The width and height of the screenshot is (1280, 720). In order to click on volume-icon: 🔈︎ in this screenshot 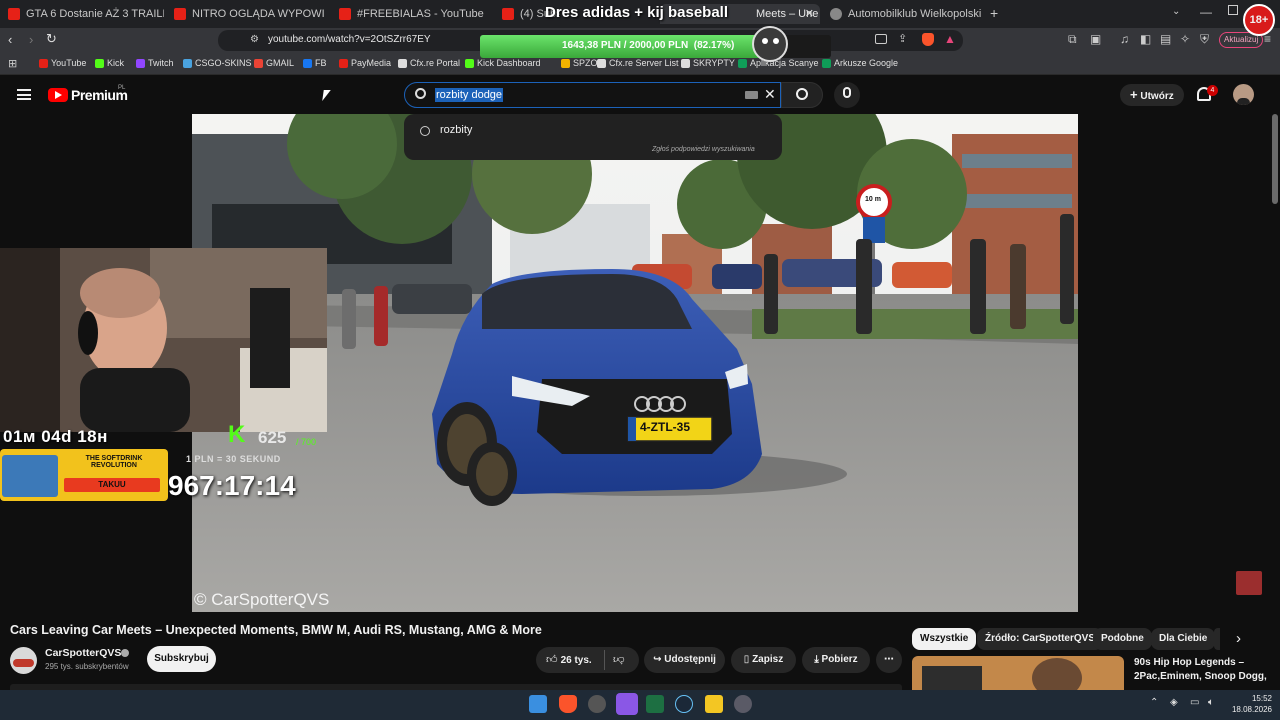, I will do `click(1211, 702)`.